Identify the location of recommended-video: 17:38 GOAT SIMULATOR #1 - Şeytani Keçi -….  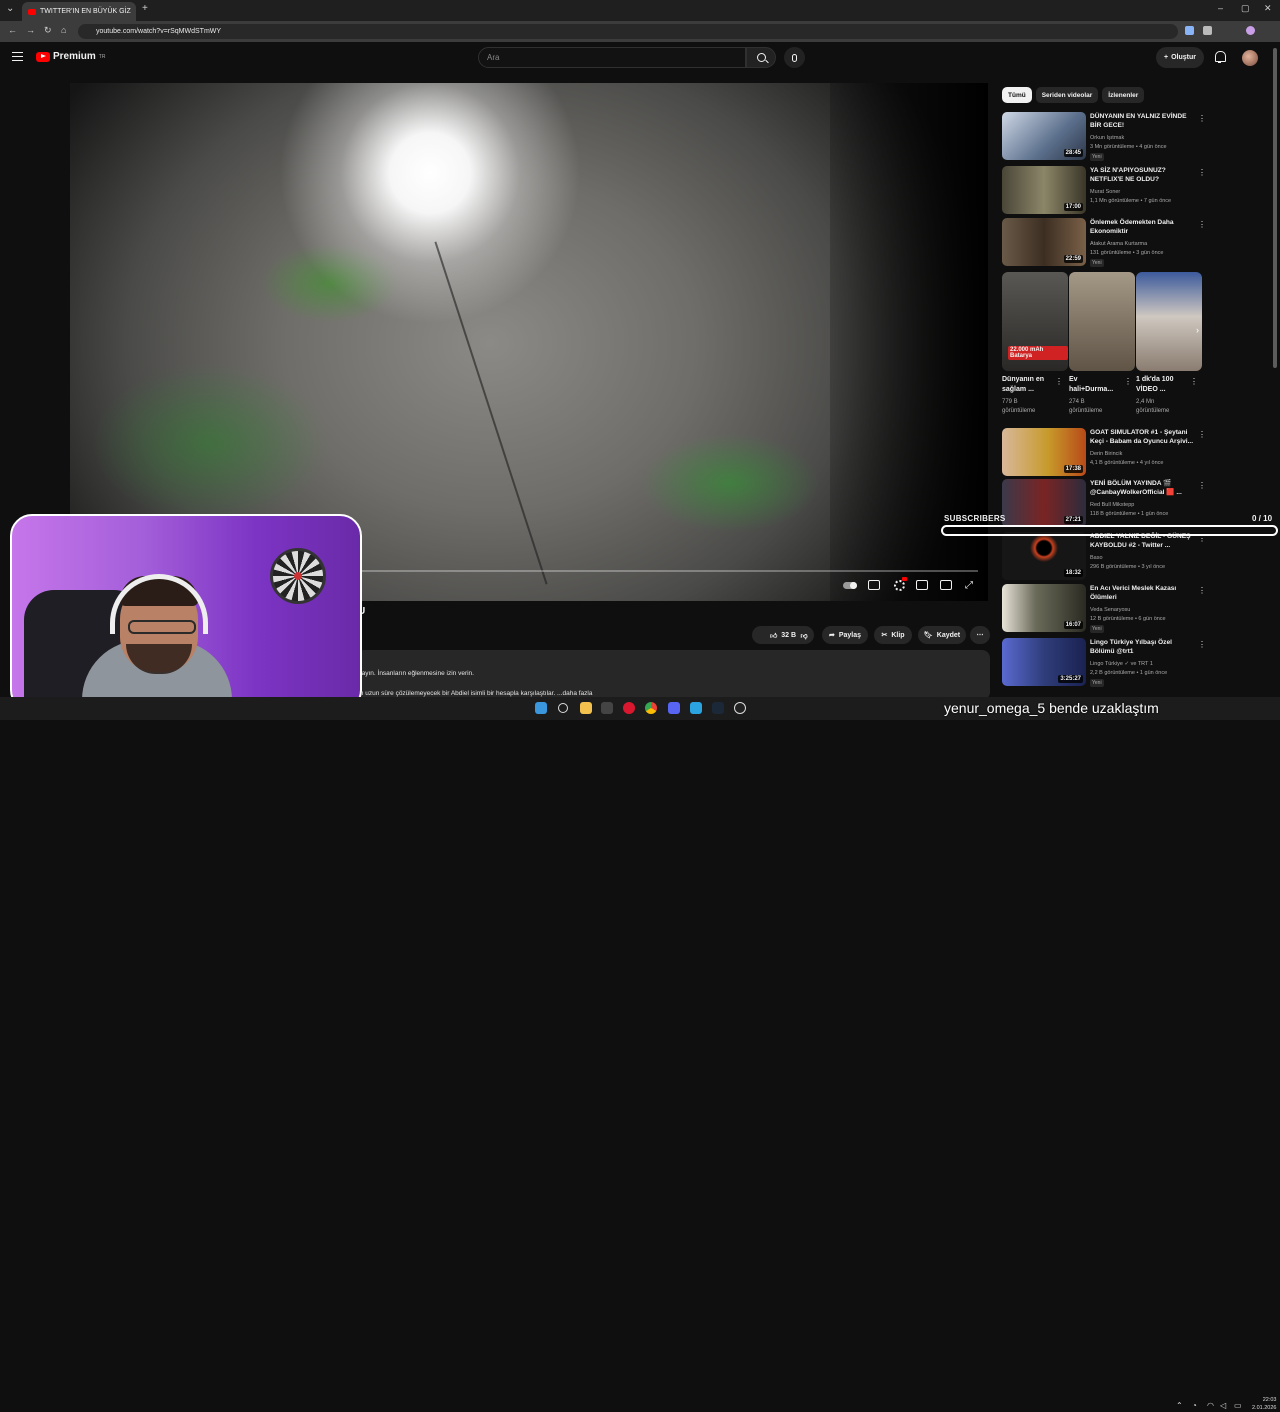
(1107, 452).